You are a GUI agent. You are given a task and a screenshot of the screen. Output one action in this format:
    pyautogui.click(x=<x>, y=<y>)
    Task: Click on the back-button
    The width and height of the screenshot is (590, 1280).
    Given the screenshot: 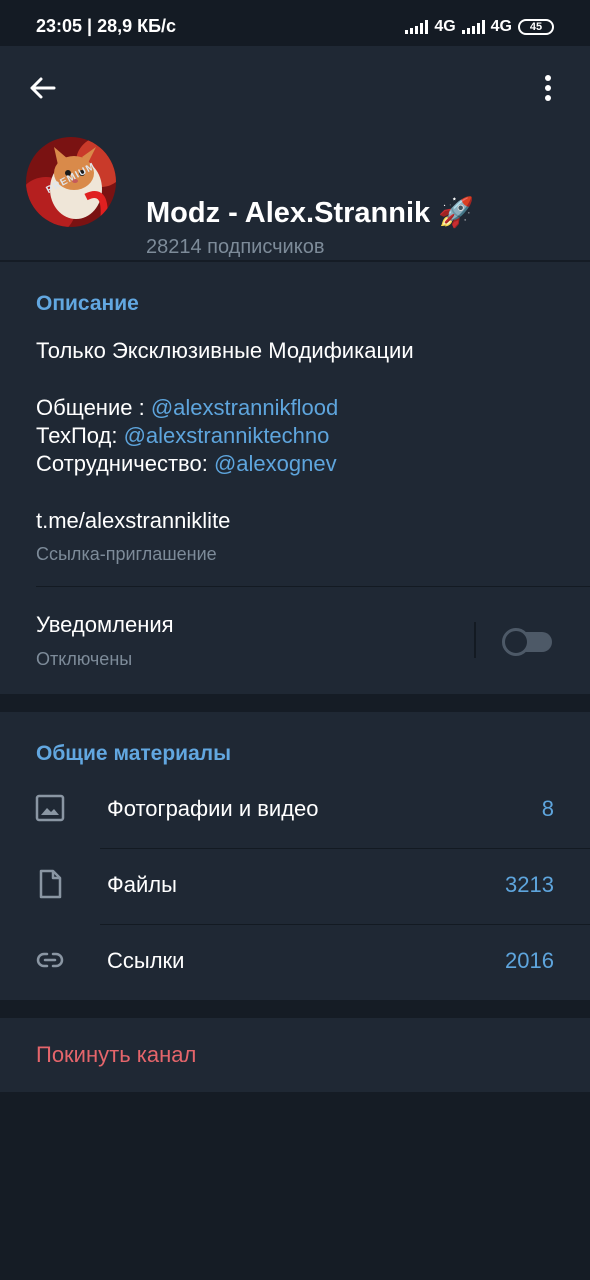 What is the action you would take?
    pyautogui.click(x=42, y=88)
    